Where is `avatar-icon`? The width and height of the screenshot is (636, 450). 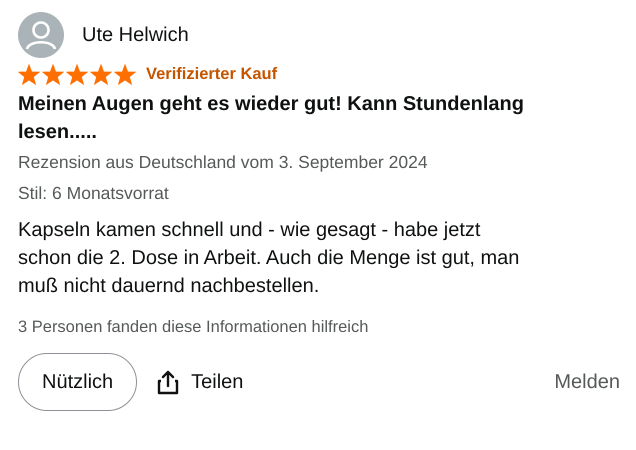
avatar-icon is located at coordinates (41, 35).